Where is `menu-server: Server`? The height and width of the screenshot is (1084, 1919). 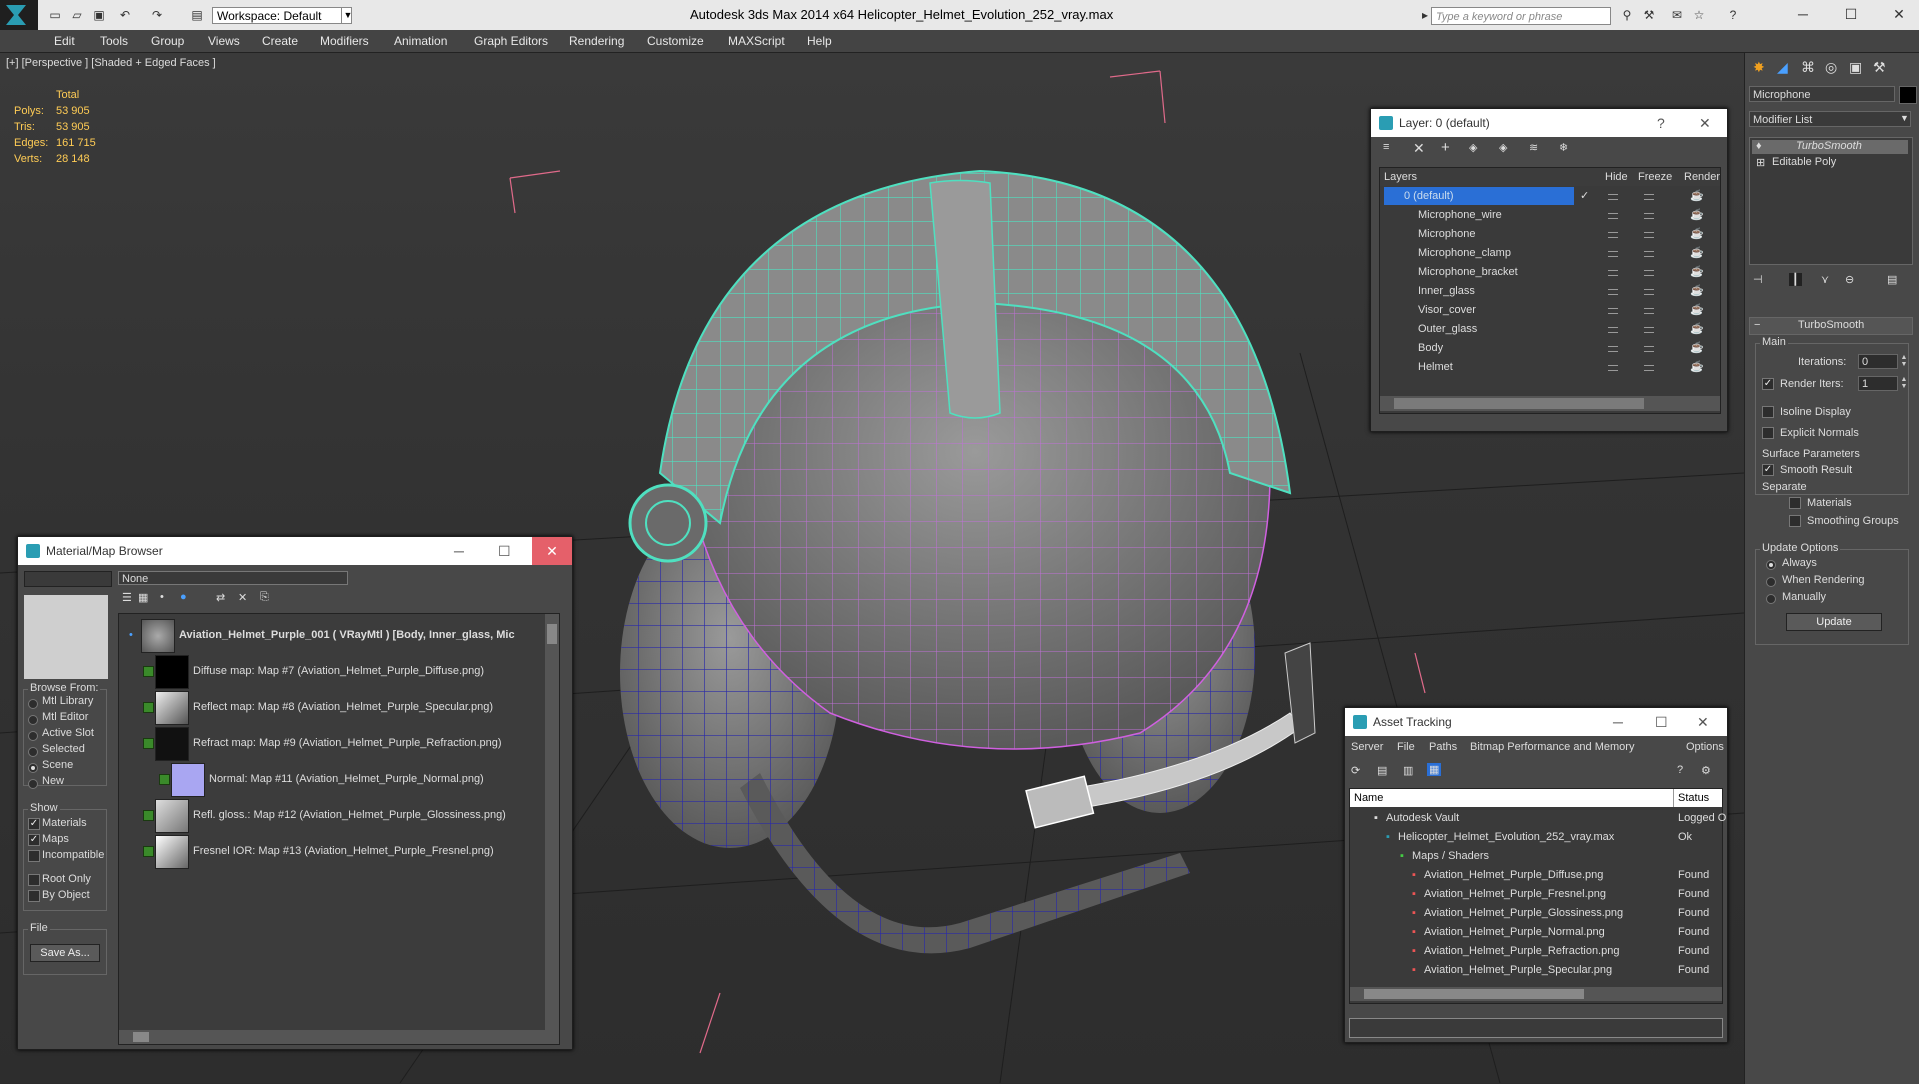
menu-server: Server is located at coordinates (1367, 747).